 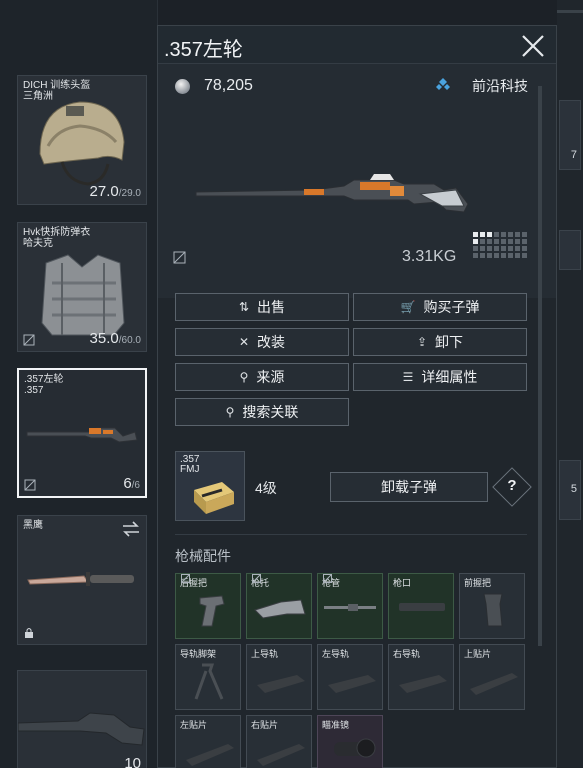 I want to click on unload-button: ⇪ 卸下, so click(x=440, y=342).